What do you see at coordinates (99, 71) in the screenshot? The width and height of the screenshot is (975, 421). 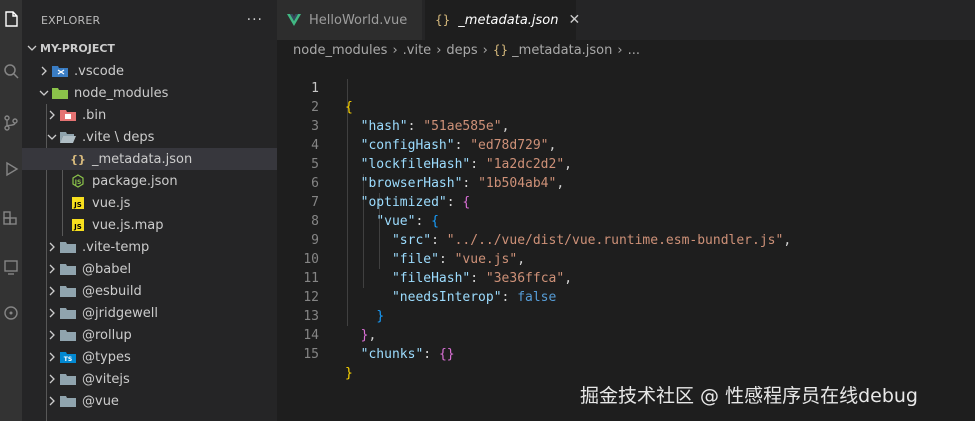 I see `tree-item-label: .vscode` at bounding box center [99, 71].